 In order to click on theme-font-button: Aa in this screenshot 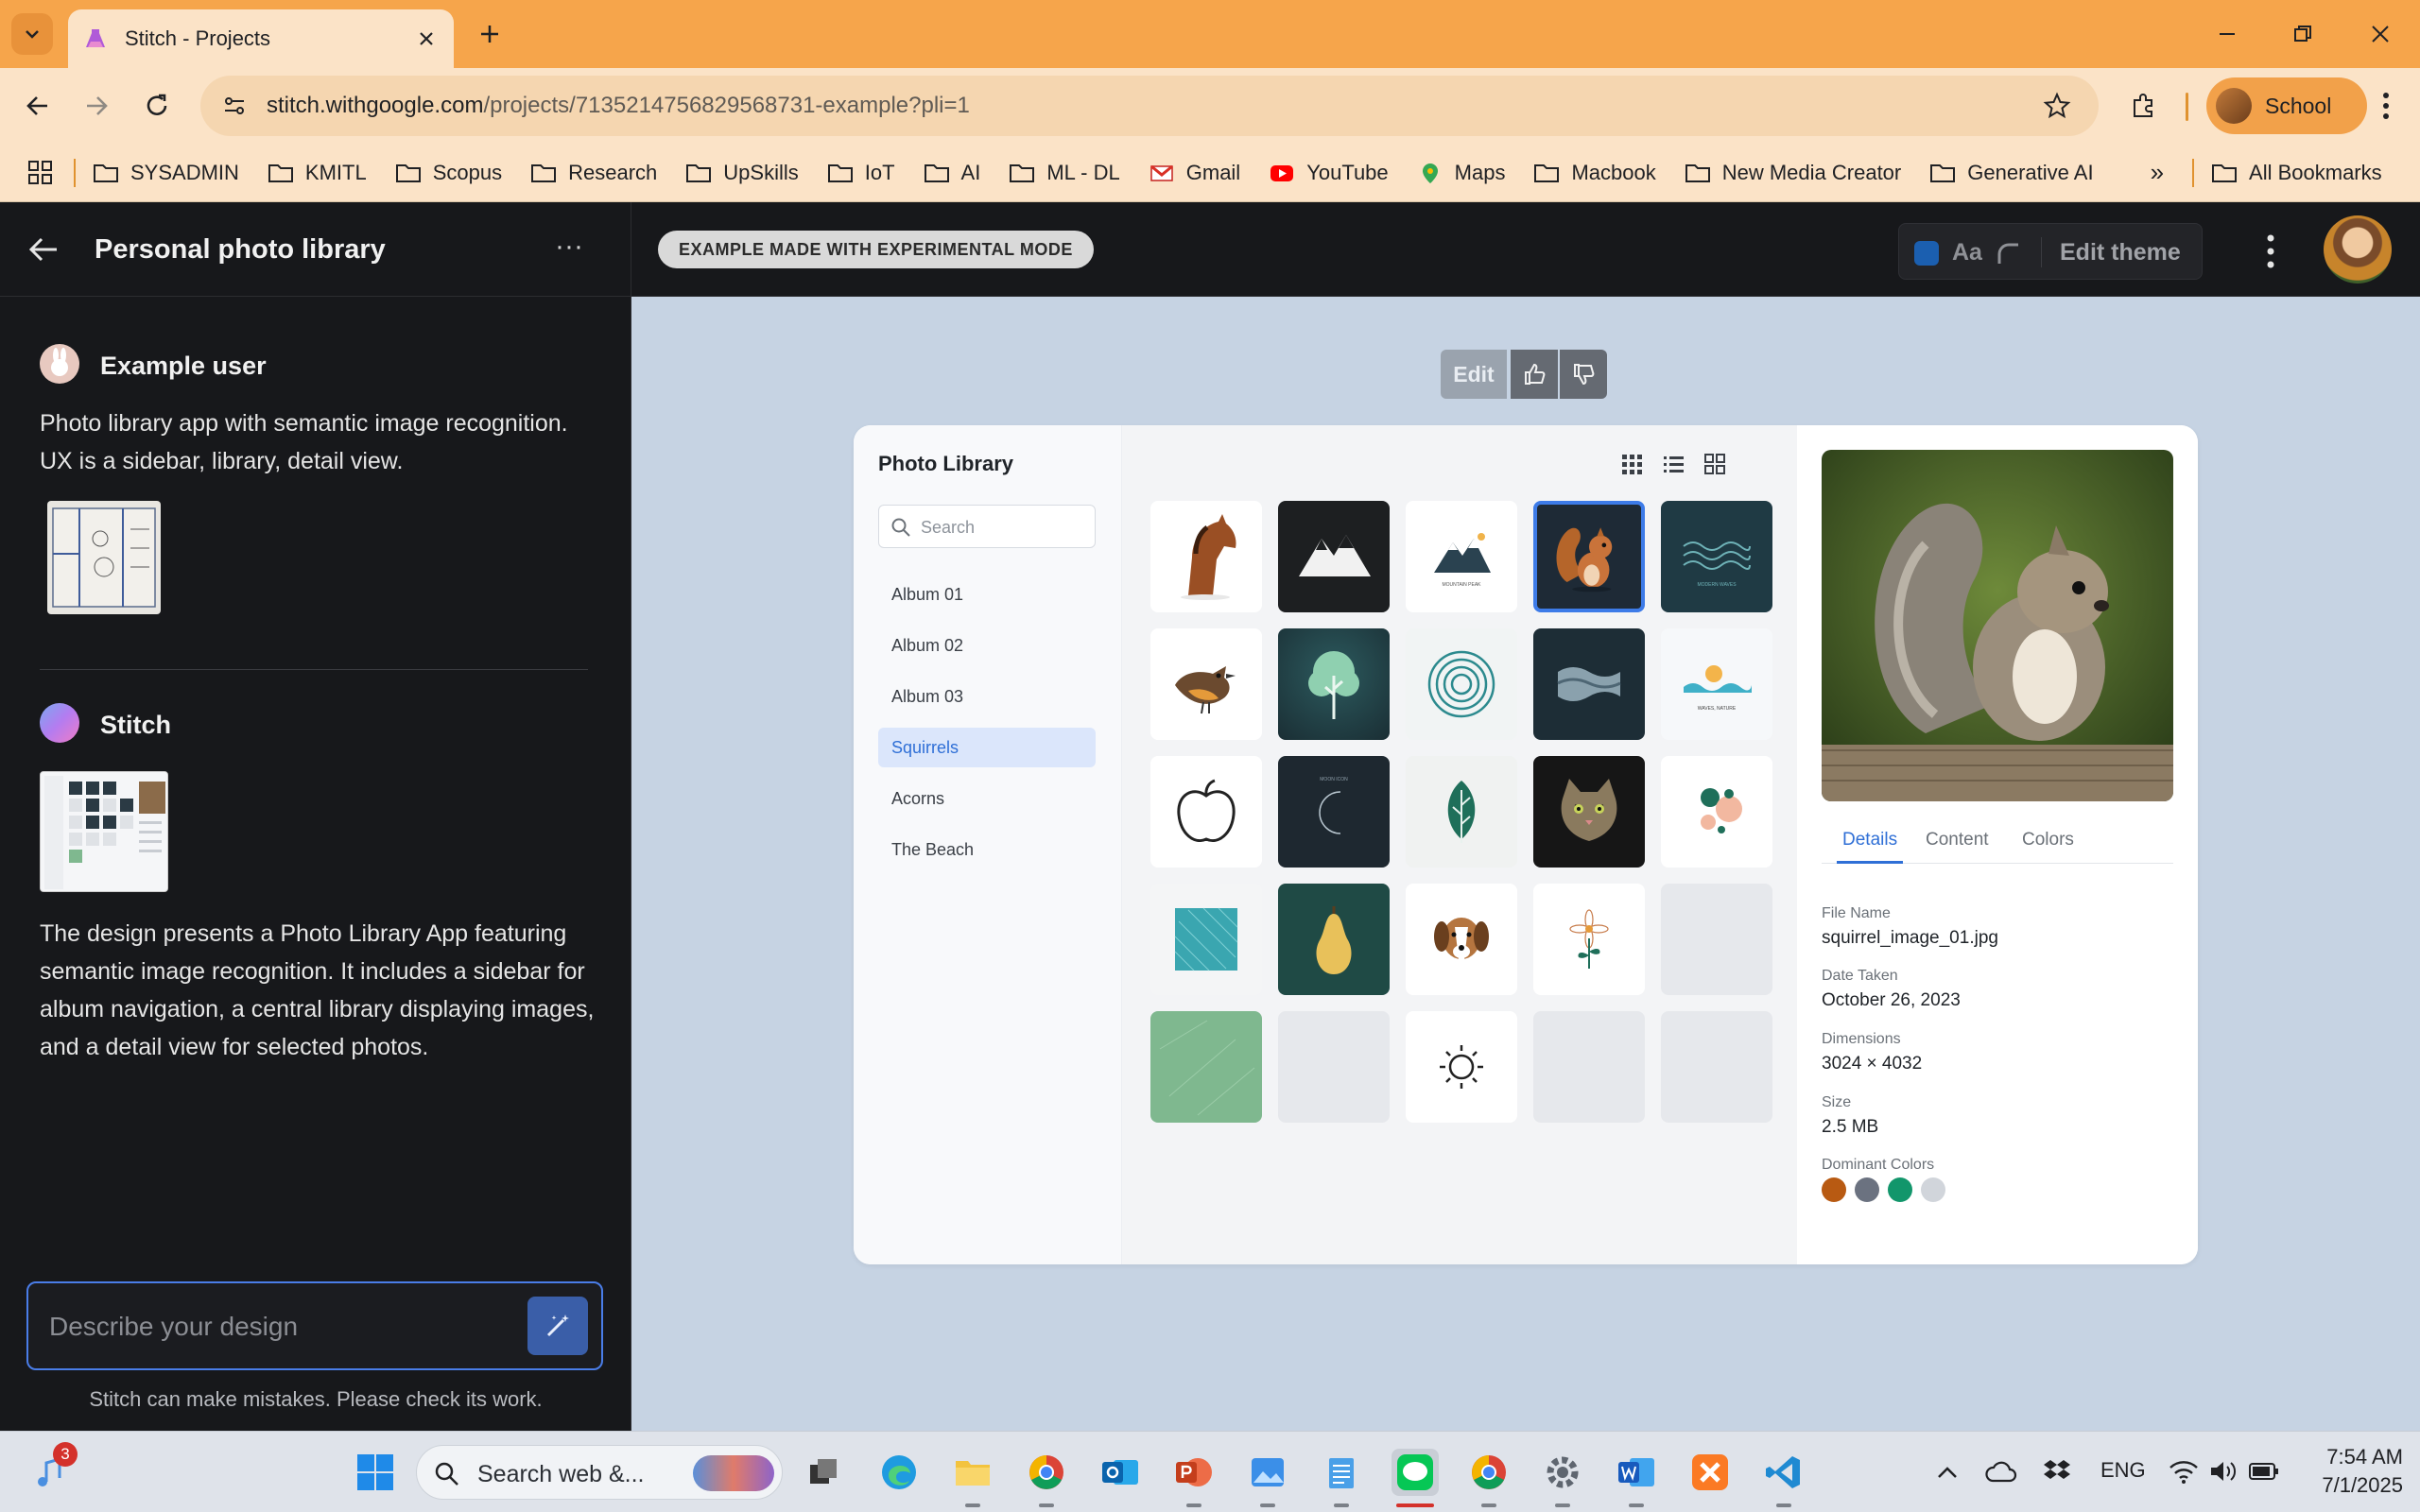, I will do `click(1967, 252)`.